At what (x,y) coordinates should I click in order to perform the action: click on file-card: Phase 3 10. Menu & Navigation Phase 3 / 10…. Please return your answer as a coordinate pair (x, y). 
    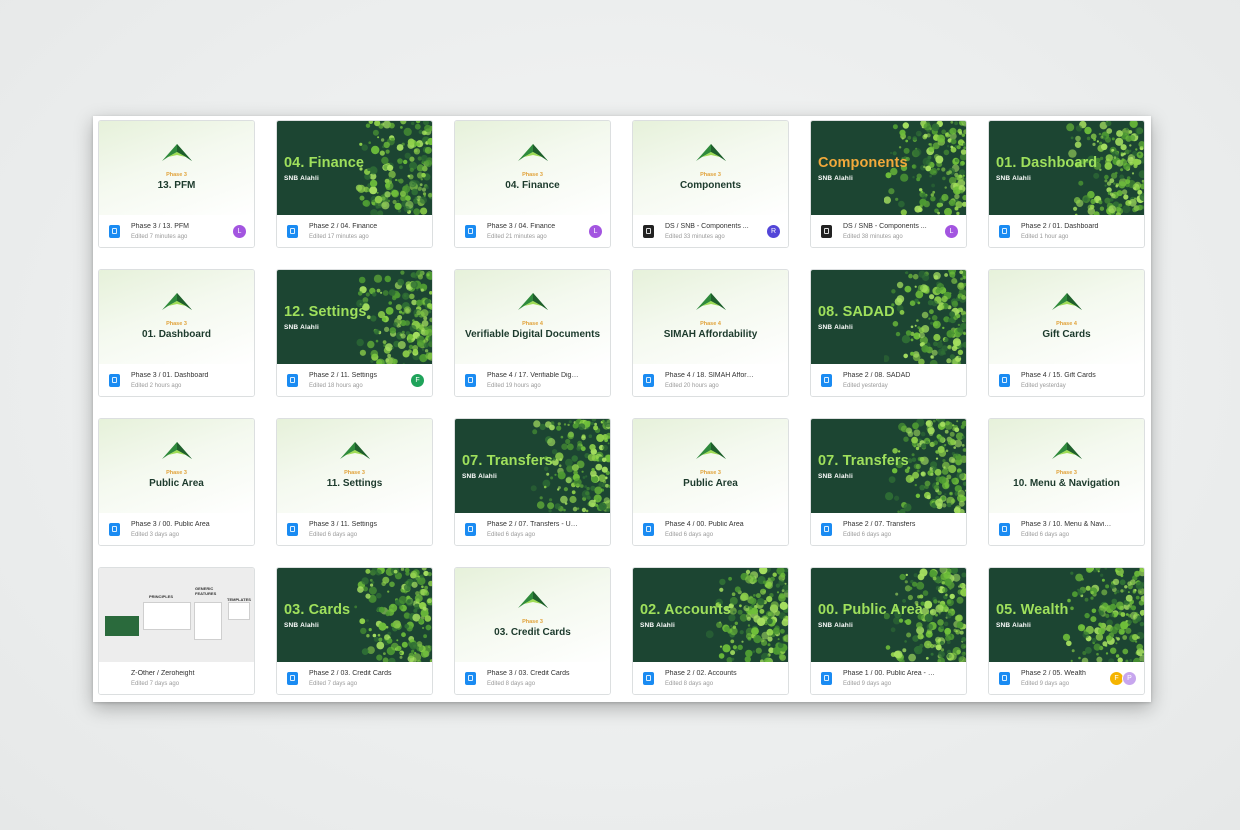
    Looking at the image, I should click on (1066, 482).